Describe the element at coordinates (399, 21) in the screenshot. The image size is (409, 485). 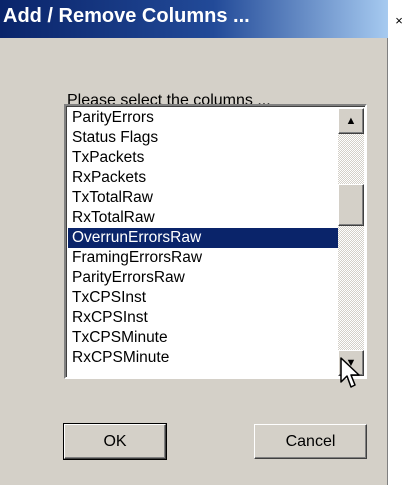
I see `close-icon: ×` at that location.